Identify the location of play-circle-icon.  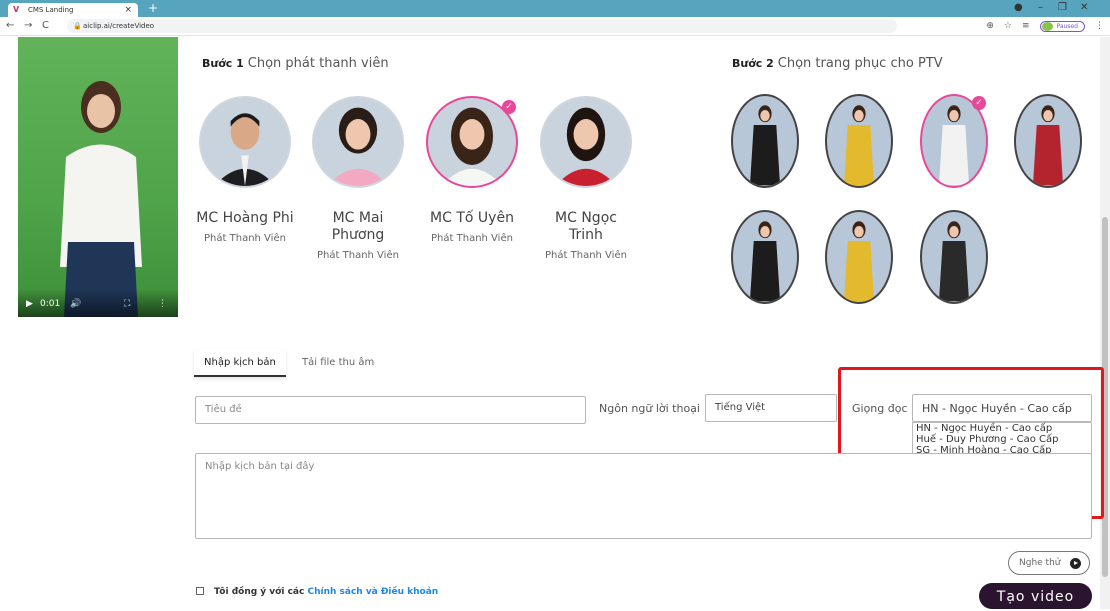
(1075, 563).